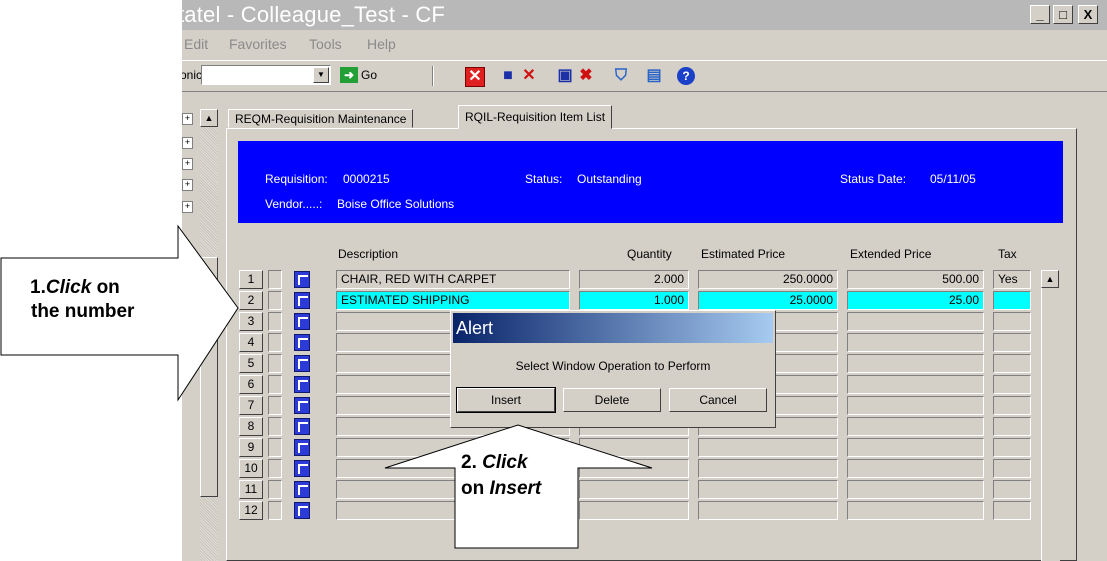  What do you see at coordinates (75, 287) in the screenshot?
I see `callout-step1-line1: 1.Click on` at bounding box center [75, 287].